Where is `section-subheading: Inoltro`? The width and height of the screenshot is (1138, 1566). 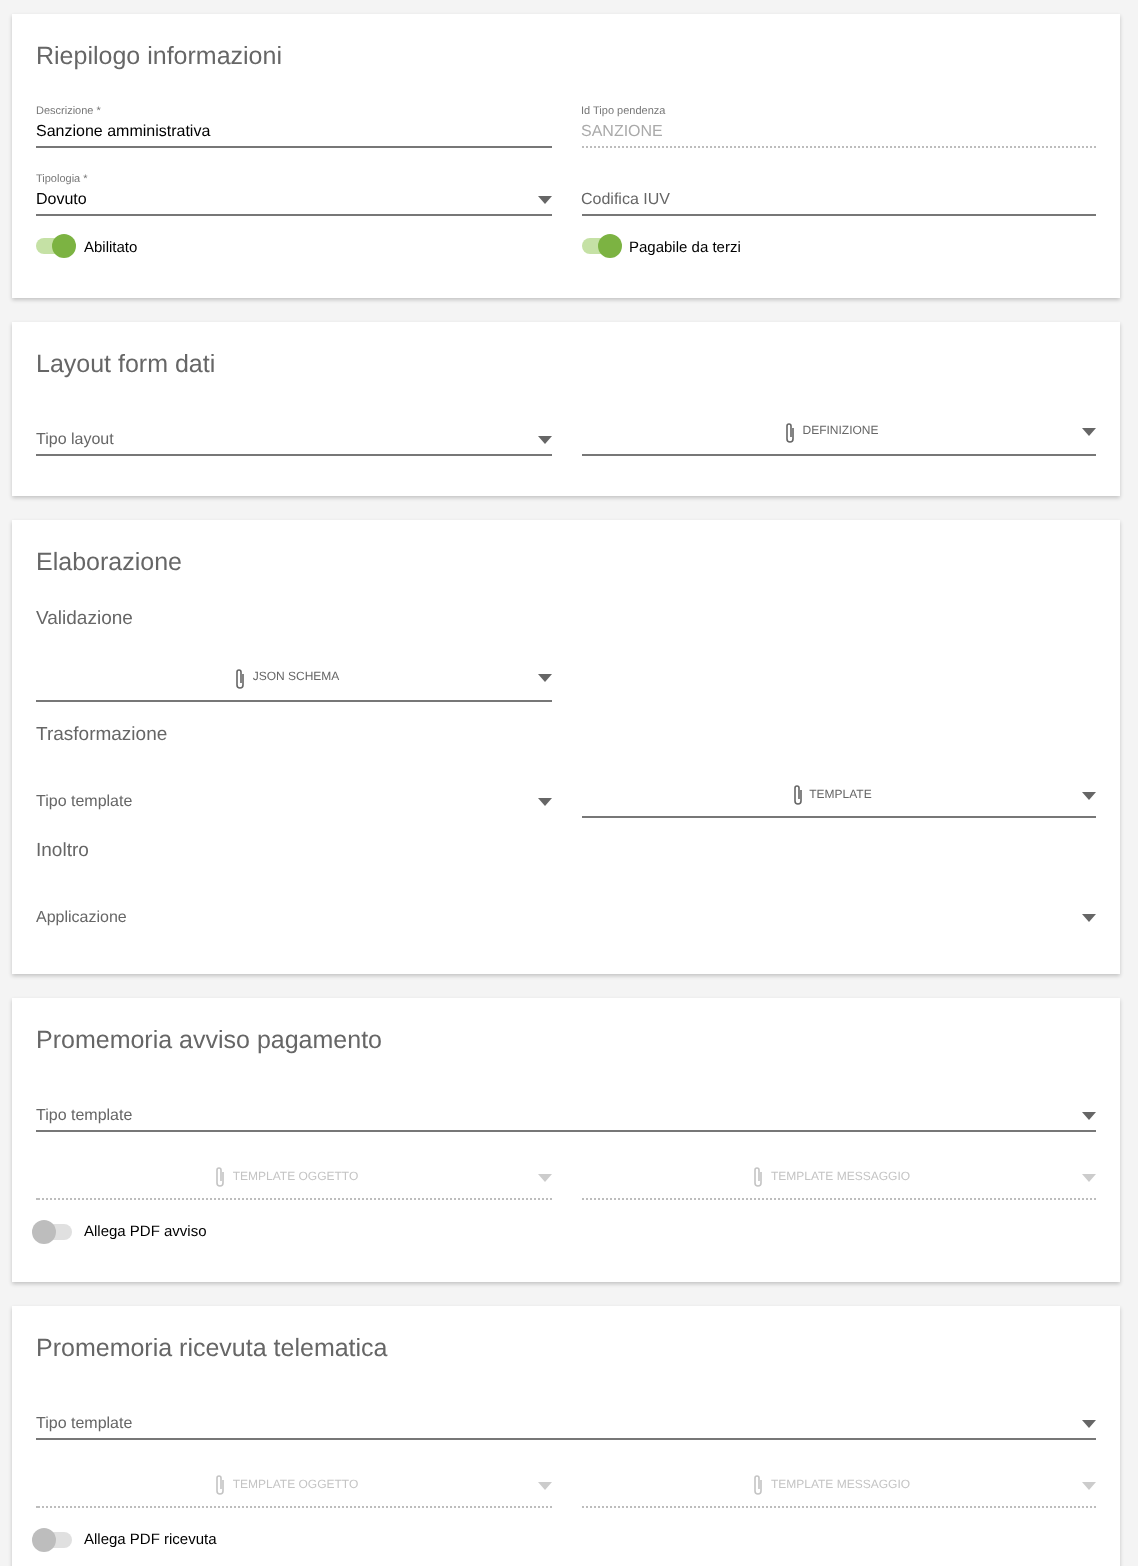
section-subheading: Inoltro is located at coordinates (63, 852).